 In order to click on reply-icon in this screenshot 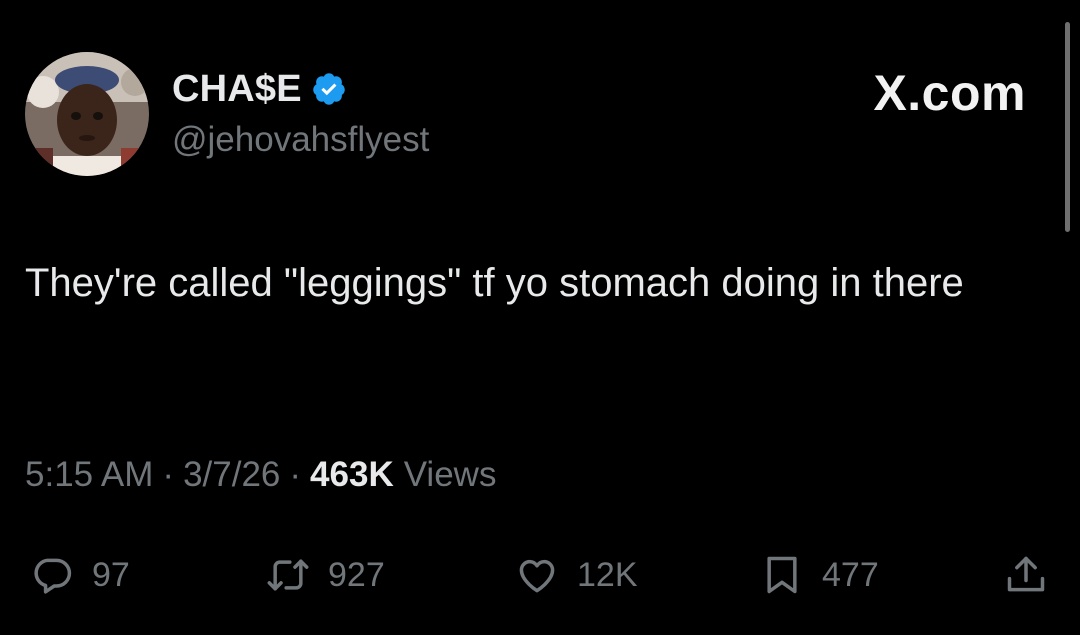, I will do `click(52, 575)`.